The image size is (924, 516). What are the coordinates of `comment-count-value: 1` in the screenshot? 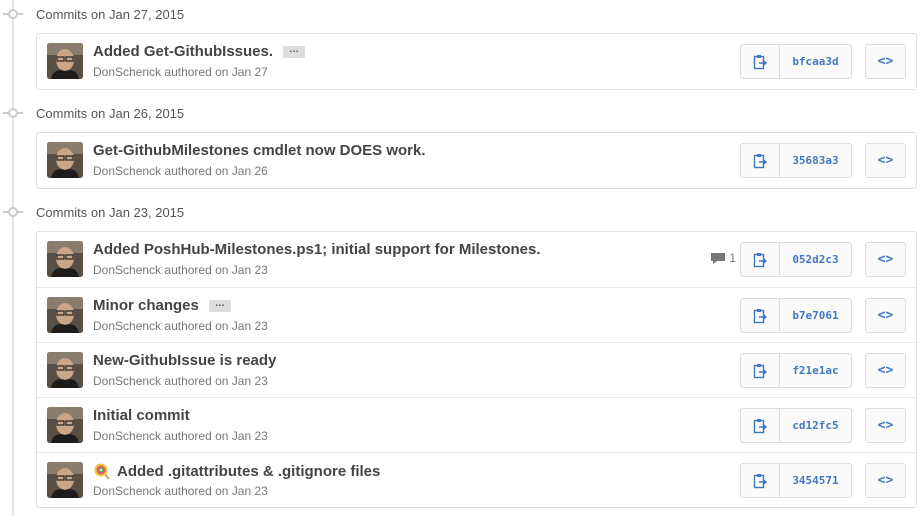 It's located at (732, 258).